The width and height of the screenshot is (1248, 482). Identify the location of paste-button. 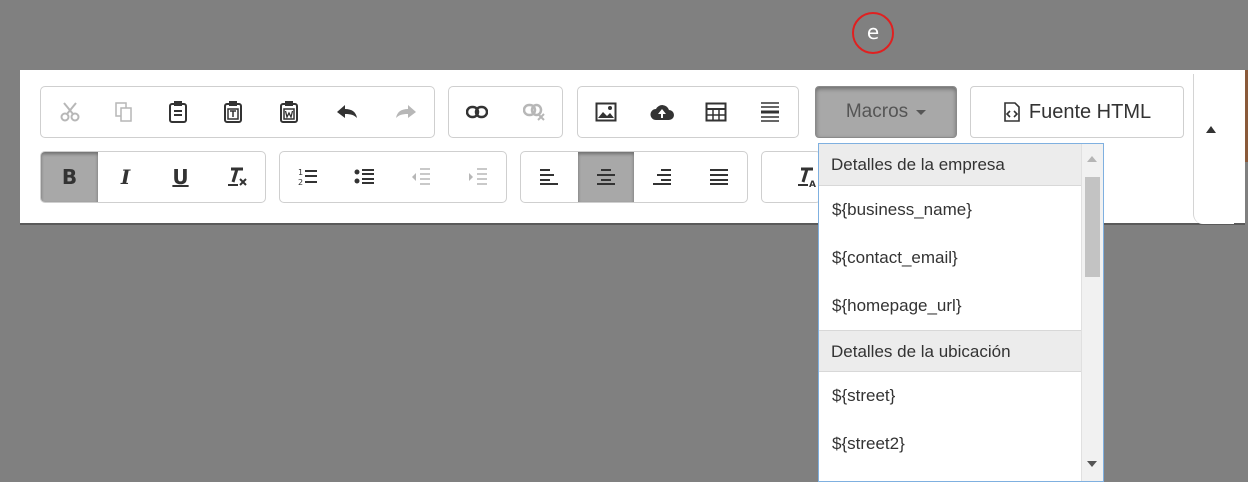
(177, 112).